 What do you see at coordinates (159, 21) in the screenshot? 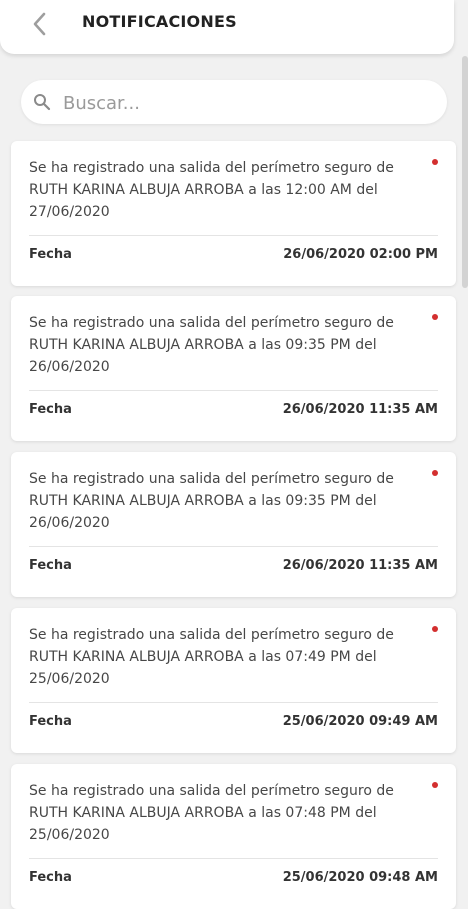
I see `page-title: NOTIFICACIONES` at bounding box center [159, 21].